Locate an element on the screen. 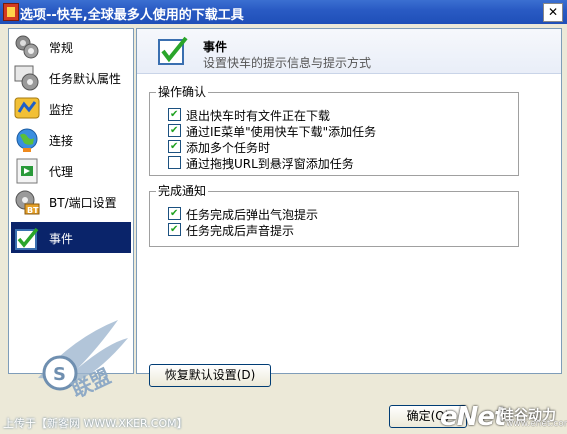 This screenshot has height=434, width=567. title-bar: 选项--快车,全球最多人使用的下载工具 ✕ is located at coordinates (283, 12).